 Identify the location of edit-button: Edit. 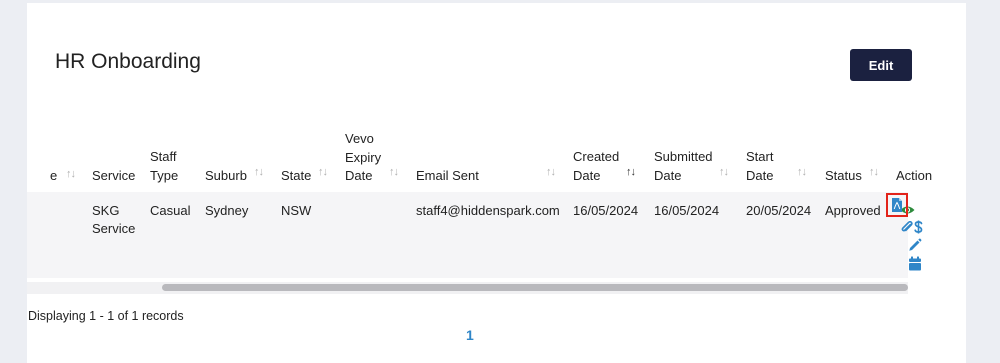
(881, 65).